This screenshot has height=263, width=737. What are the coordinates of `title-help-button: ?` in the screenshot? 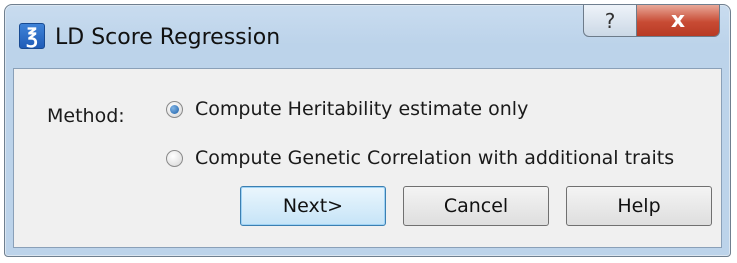 It's located at (610, 21).